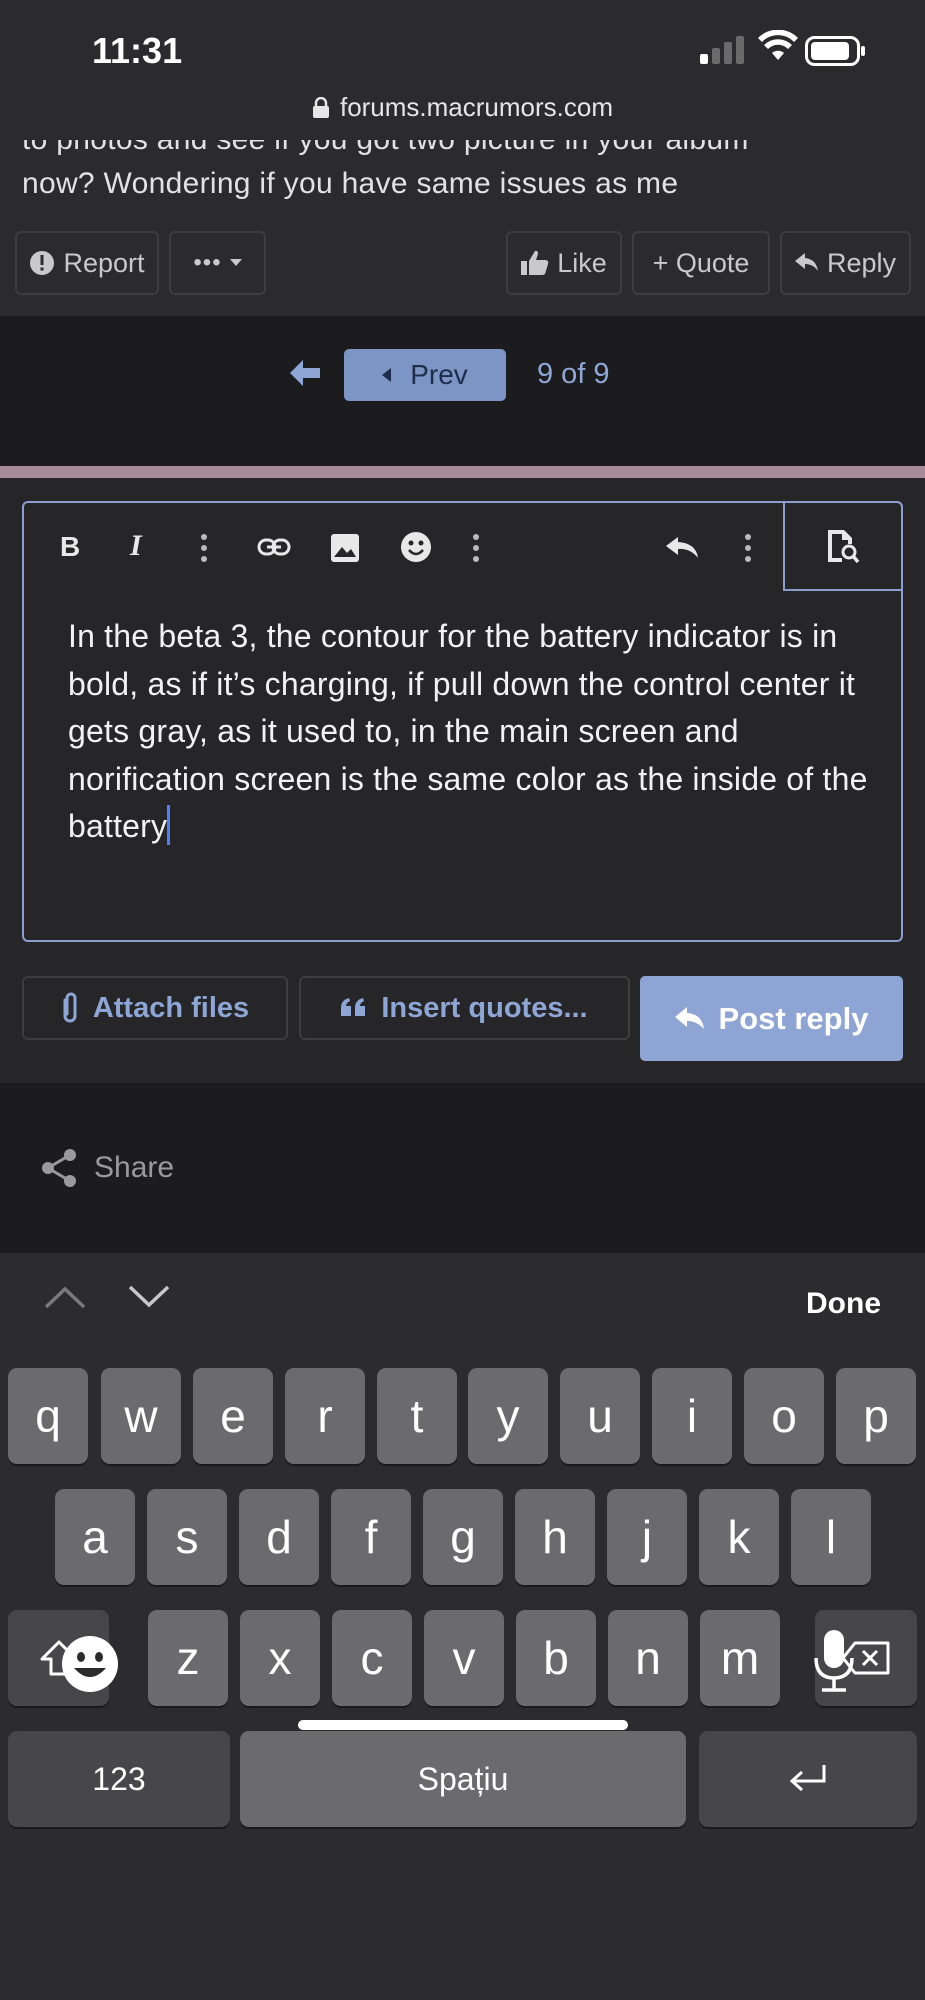  I want to click on key-l: l, so click(831, 1537).